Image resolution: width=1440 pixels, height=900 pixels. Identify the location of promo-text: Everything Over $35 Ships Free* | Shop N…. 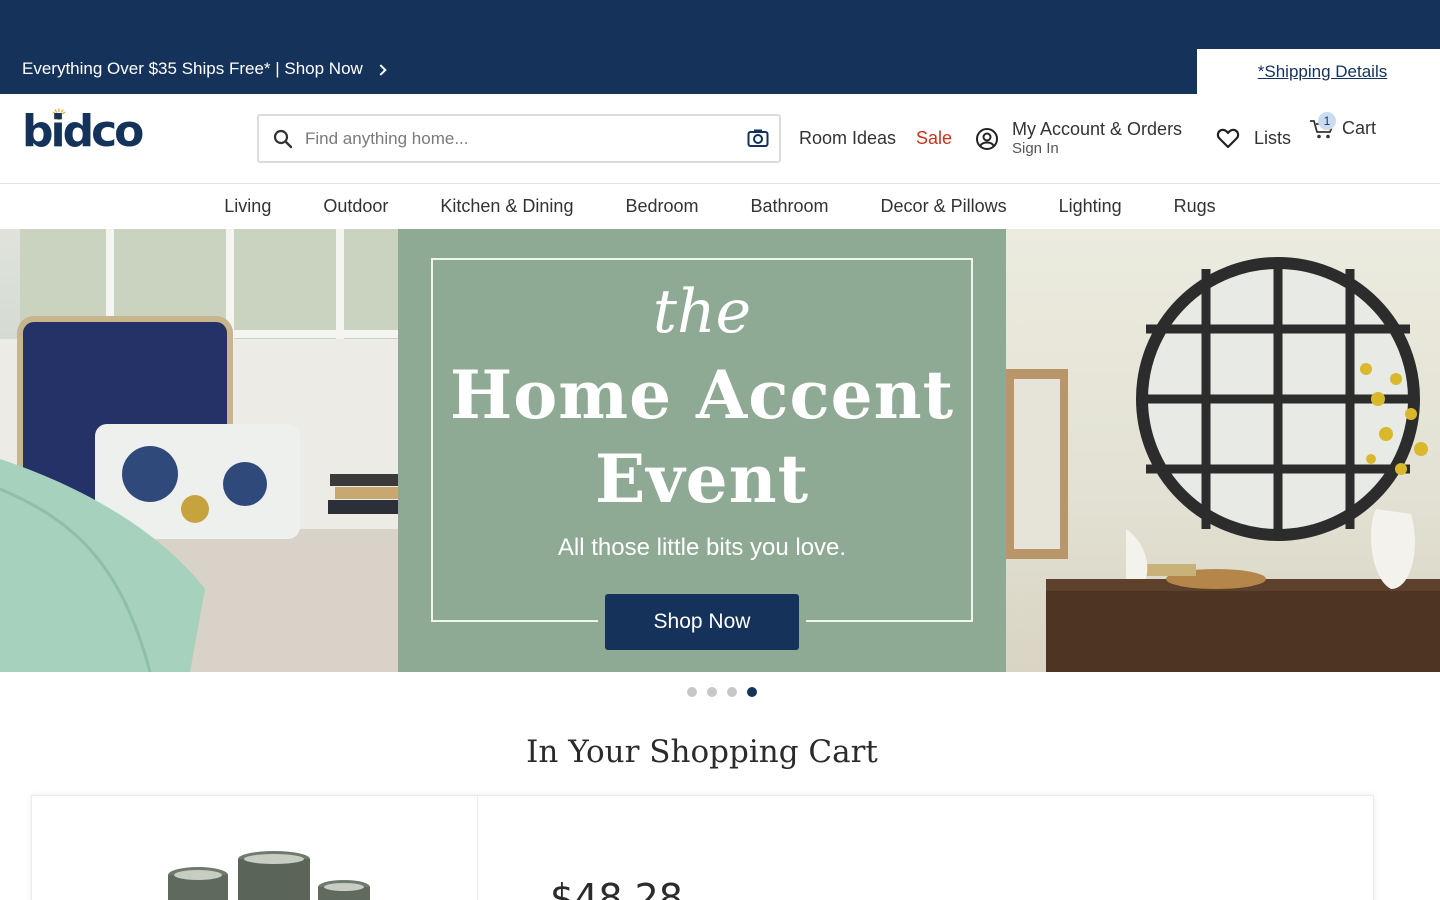
(192, 69).